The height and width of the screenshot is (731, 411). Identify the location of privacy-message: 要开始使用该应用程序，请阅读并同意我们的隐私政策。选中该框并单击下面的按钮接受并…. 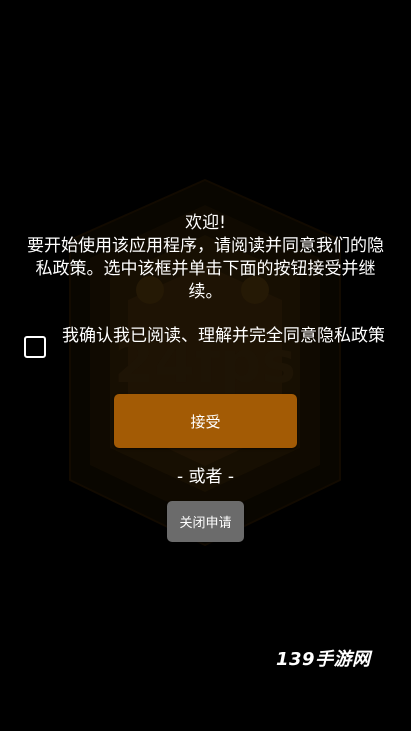
(205, 269).